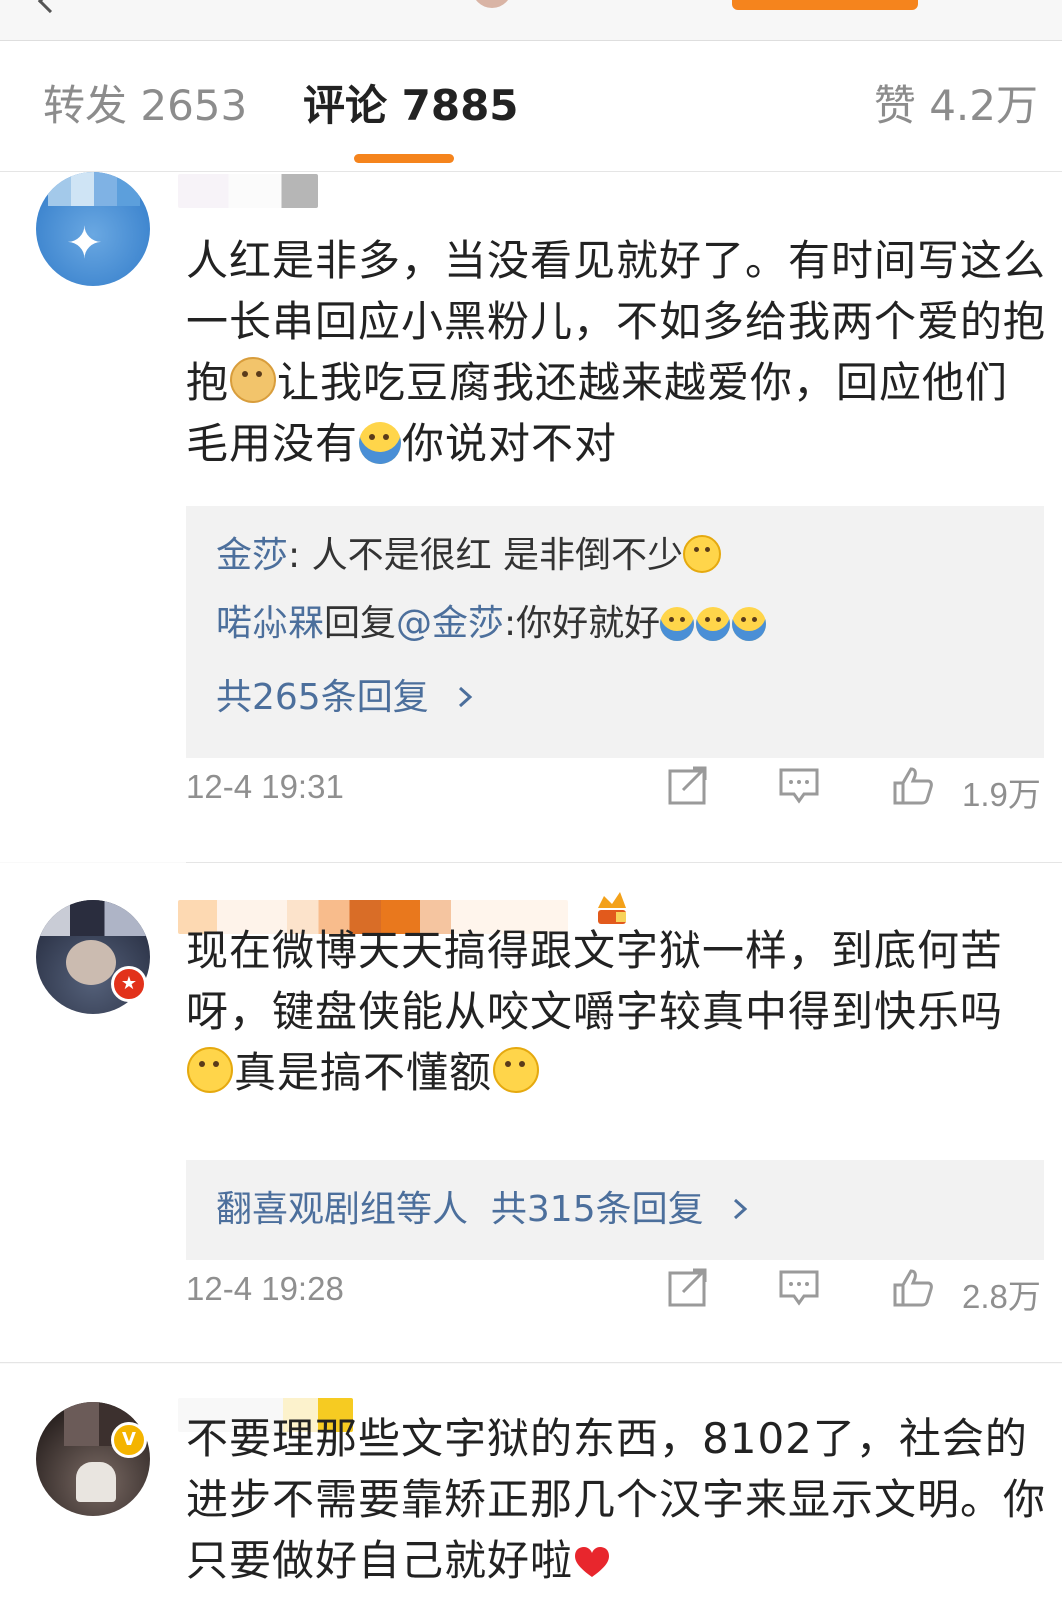  I want to click on username-blurred, so click(248, 191).